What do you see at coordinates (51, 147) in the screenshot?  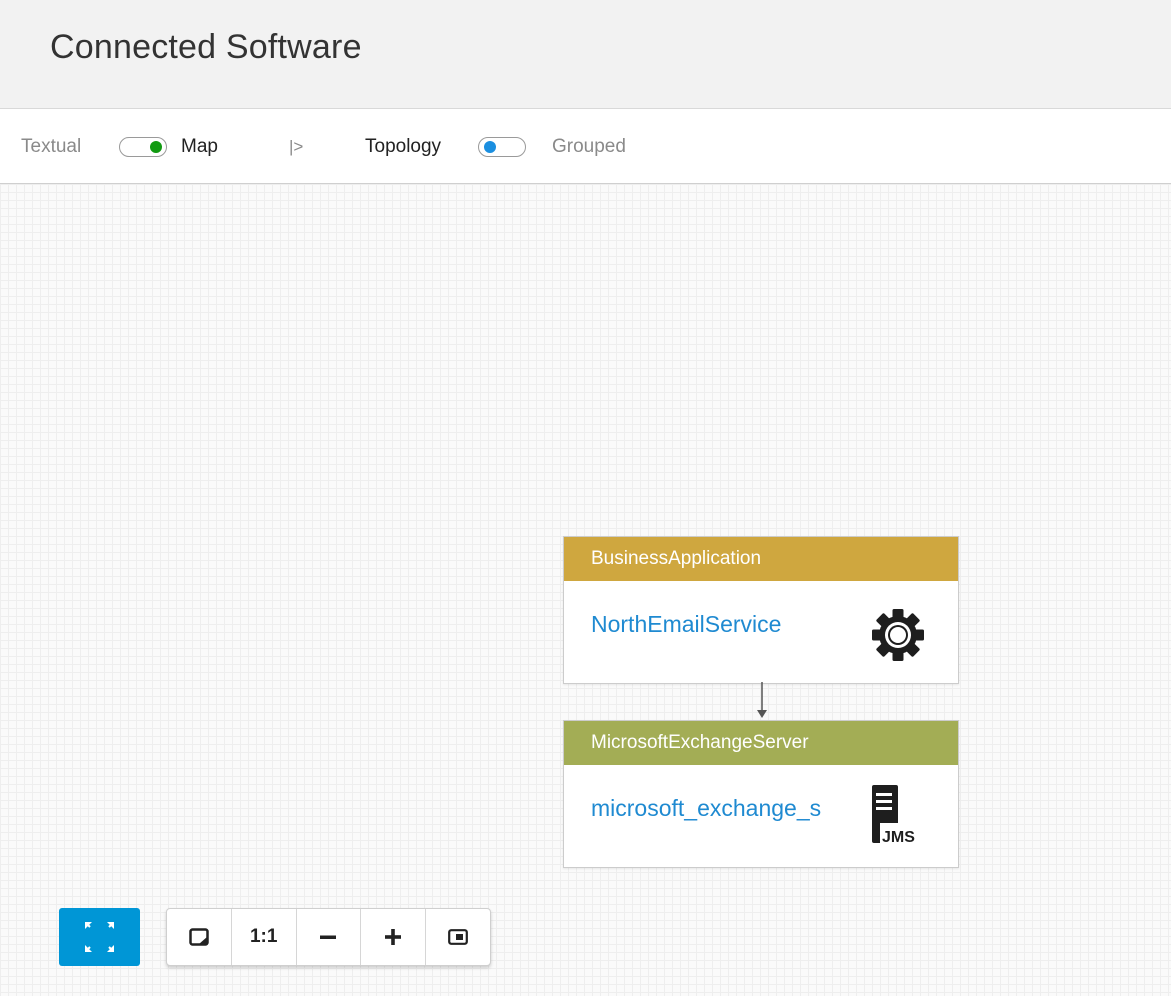 I see `textual-label: Textual` at bounding box center [51, 147].